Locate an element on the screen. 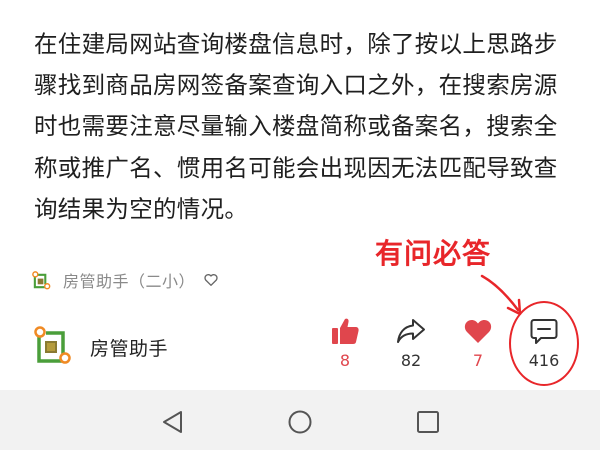 The height and width of the screenshot is (450, 600). annotation-label: 有问必答 is located at coordinates (433, 253).